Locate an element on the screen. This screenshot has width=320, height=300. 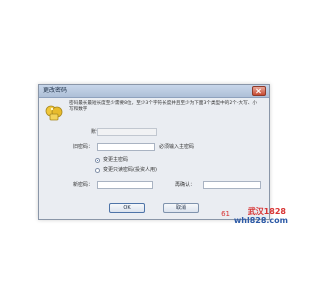
radio-master-label: 变更主密码 is located at coordinates (116, 160).